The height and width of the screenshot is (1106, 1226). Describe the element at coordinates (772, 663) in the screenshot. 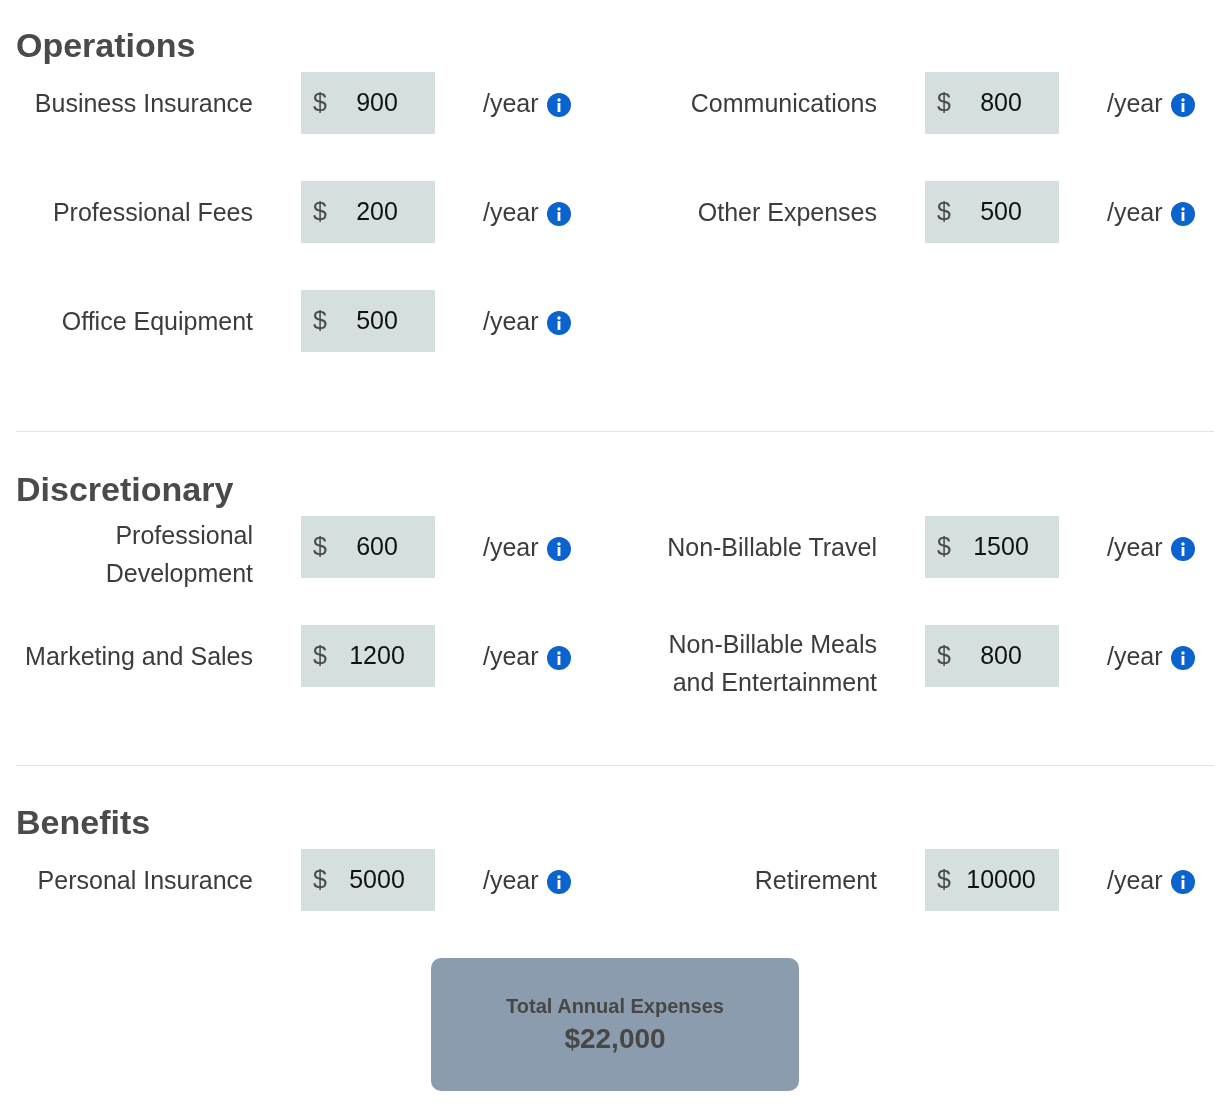

I see `field-label: Non-Billable Meals and Entertainment` at that location.